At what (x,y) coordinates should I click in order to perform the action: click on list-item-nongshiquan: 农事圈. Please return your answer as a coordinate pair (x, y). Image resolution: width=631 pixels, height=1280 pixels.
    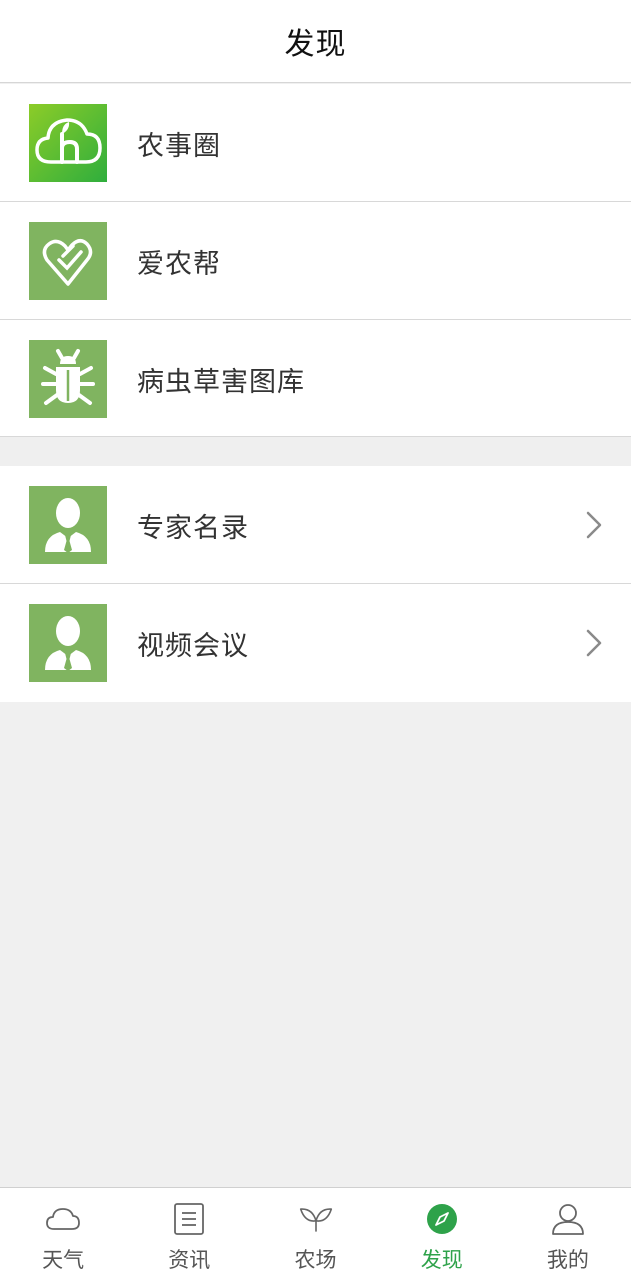
    Looking at the image, I should click on (315, 143).